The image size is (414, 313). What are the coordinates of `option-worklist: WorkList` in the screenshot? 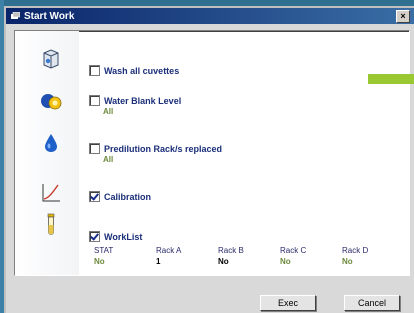 It's located at (115, 236).